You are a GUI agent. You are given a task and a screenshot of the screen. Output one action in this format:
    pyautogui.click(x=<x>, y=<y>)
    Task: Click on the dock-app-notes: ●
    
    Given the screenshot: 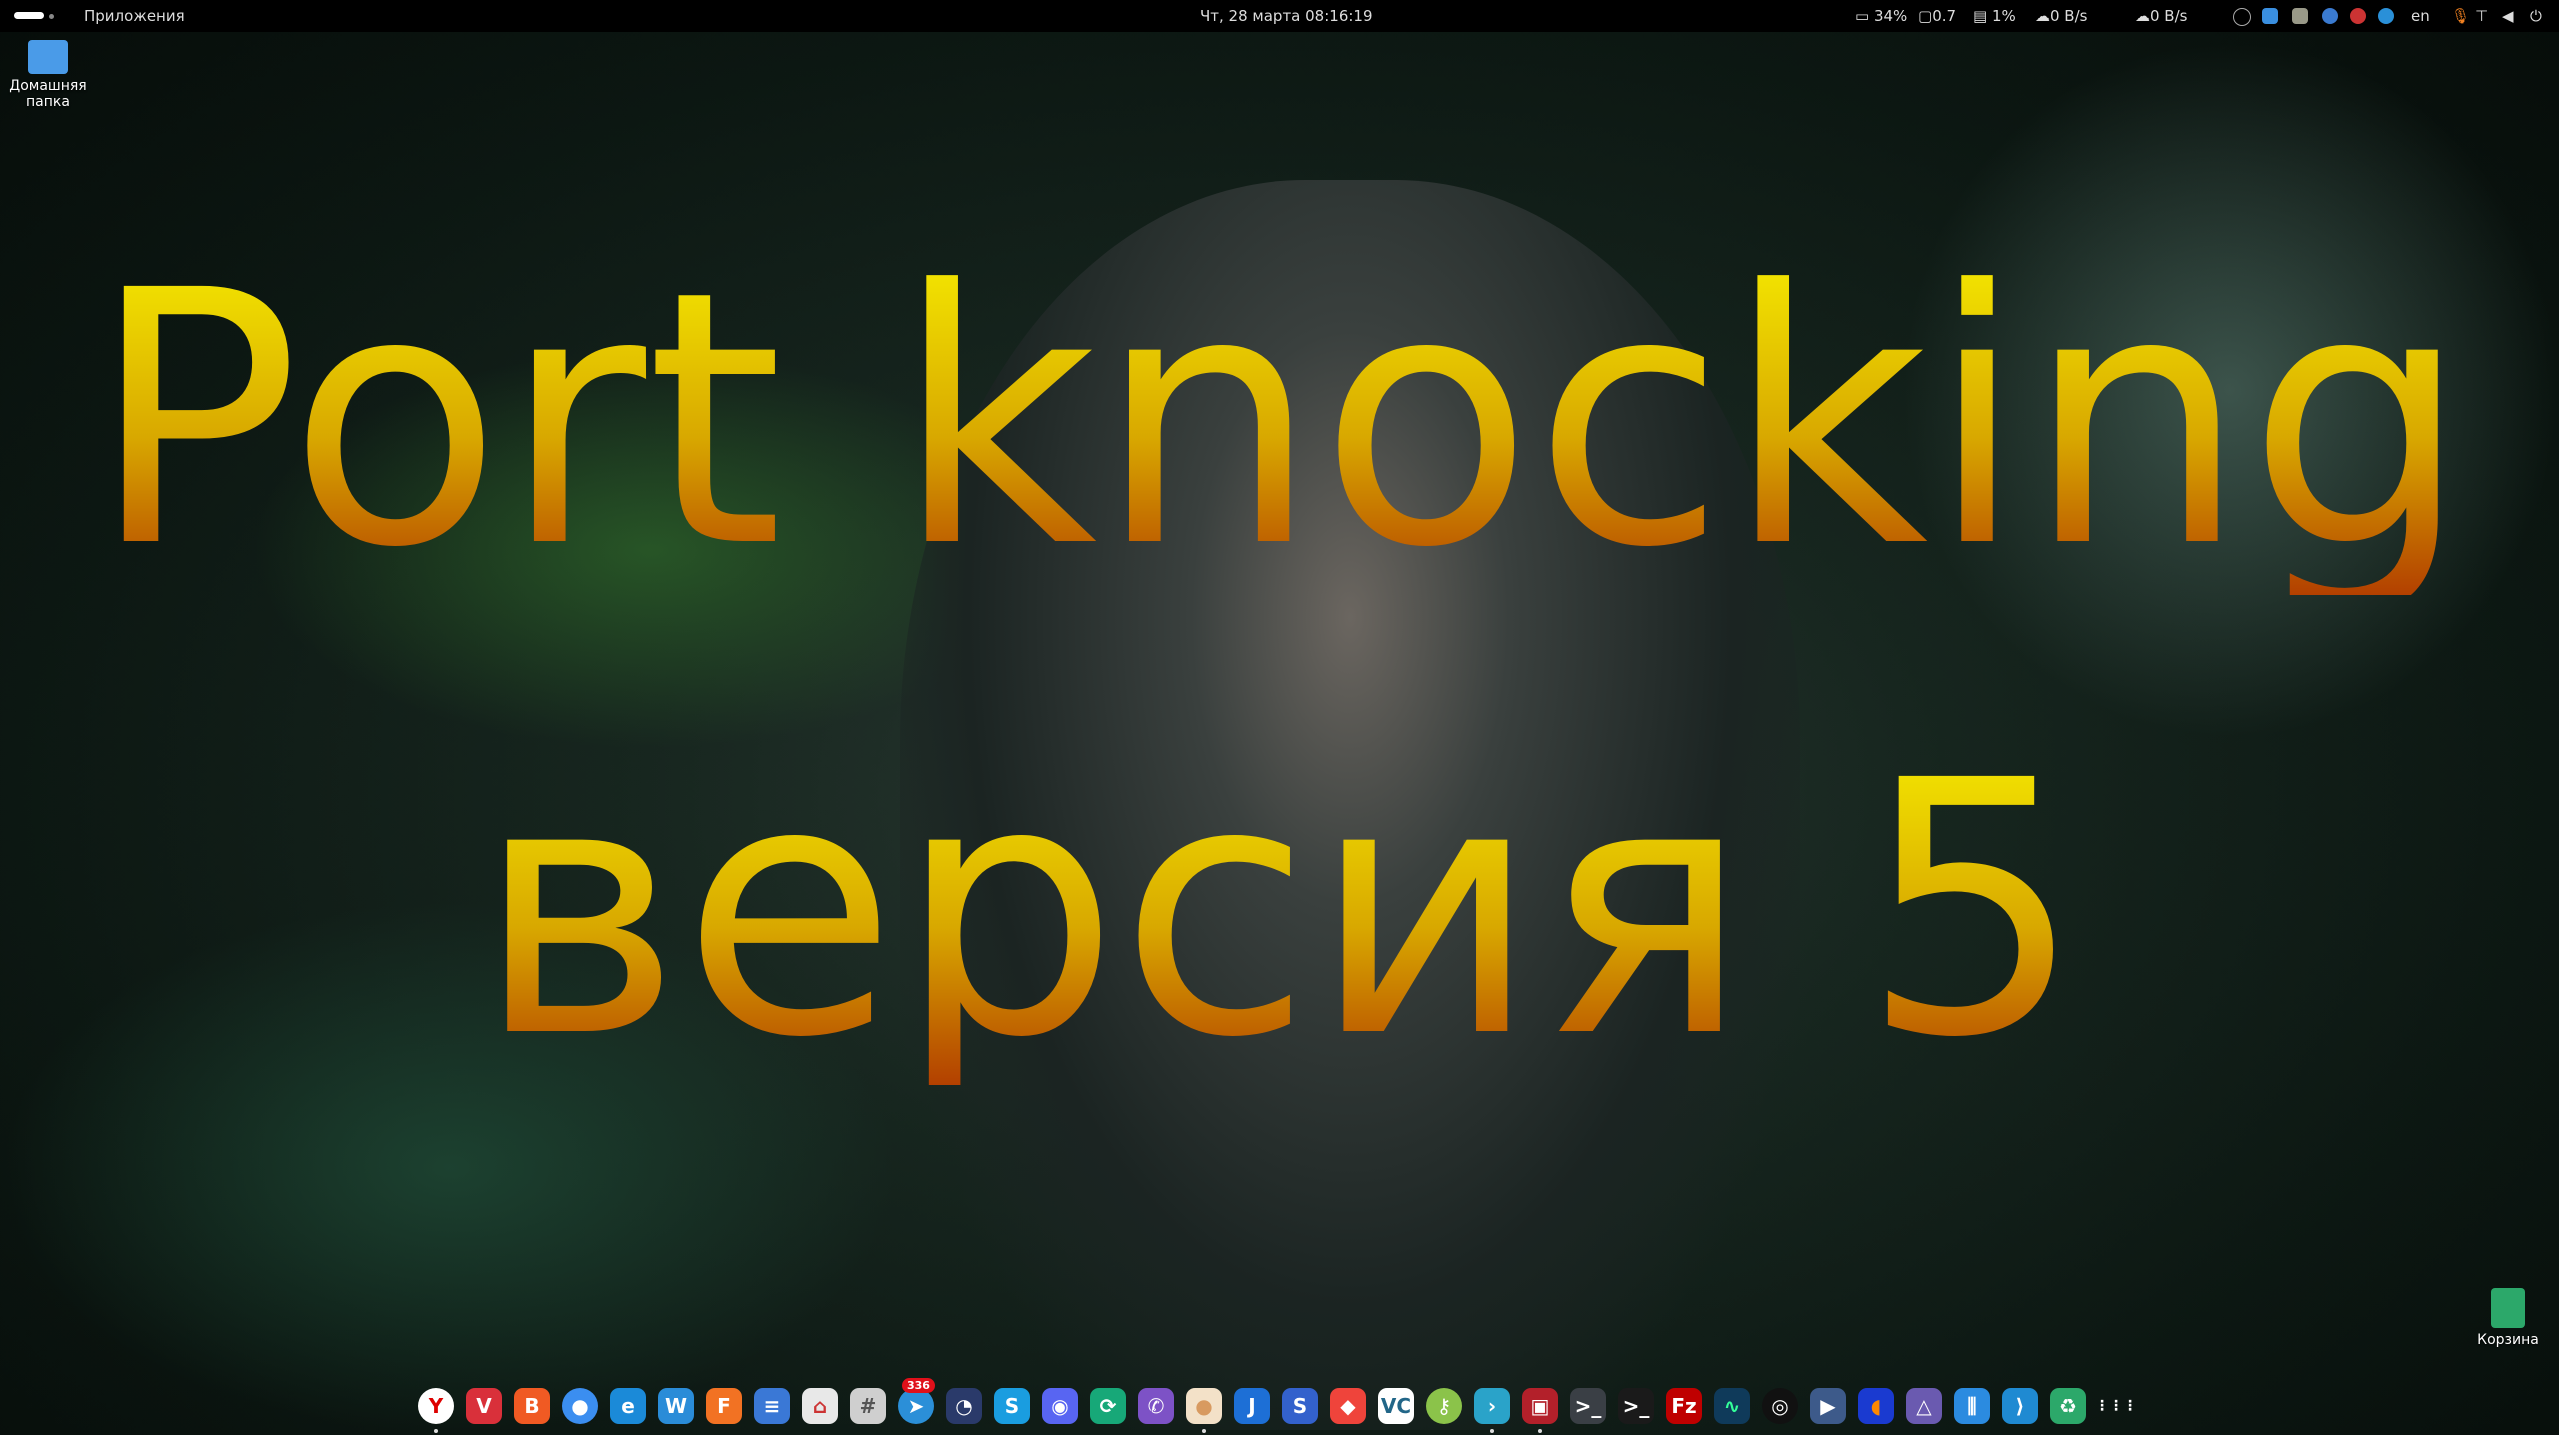 What is the action you would take?
    pyautogui.click(x=1204, y=1410)
    